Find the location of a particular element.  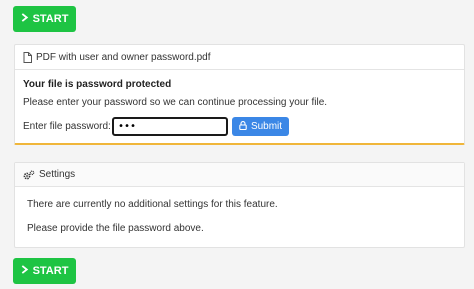

password-input is located at coordinates (170, 126).